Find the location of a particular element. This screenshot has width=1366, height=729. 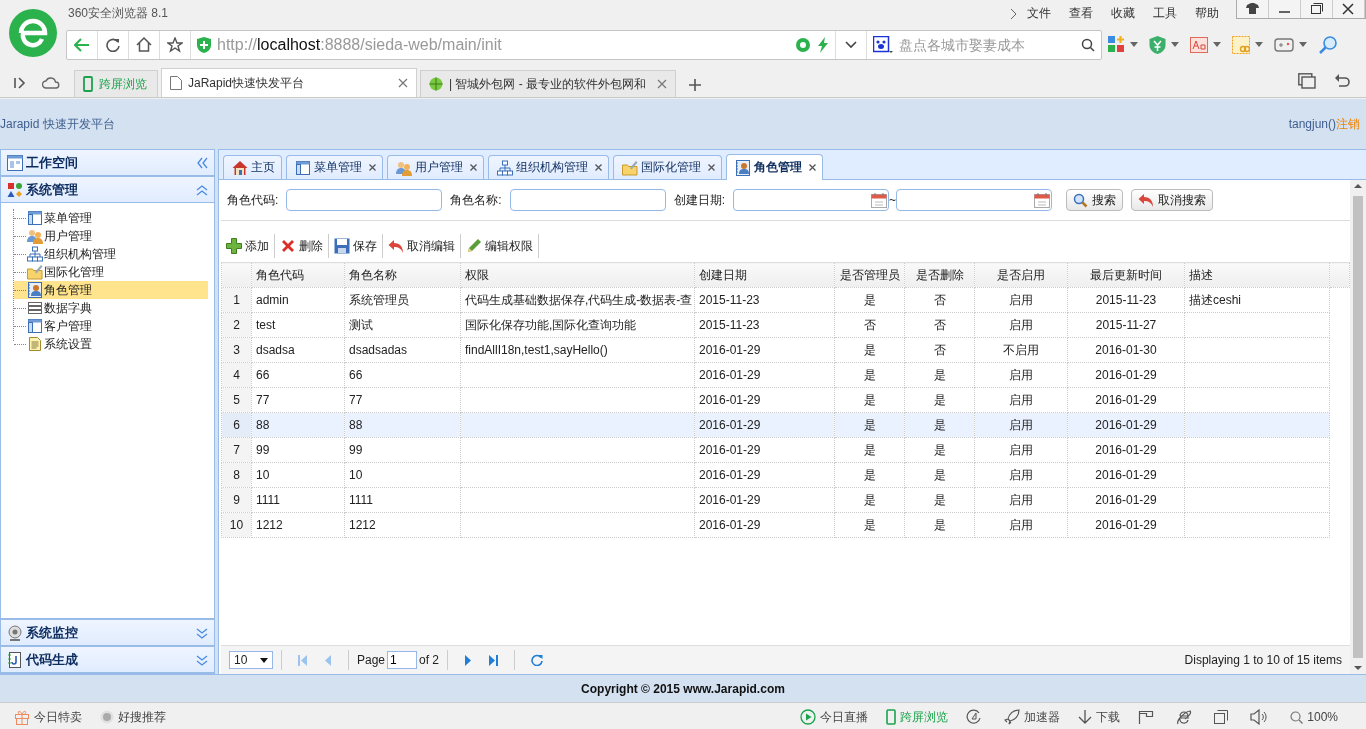

flag-icon is located at coordinates (1146, 717).